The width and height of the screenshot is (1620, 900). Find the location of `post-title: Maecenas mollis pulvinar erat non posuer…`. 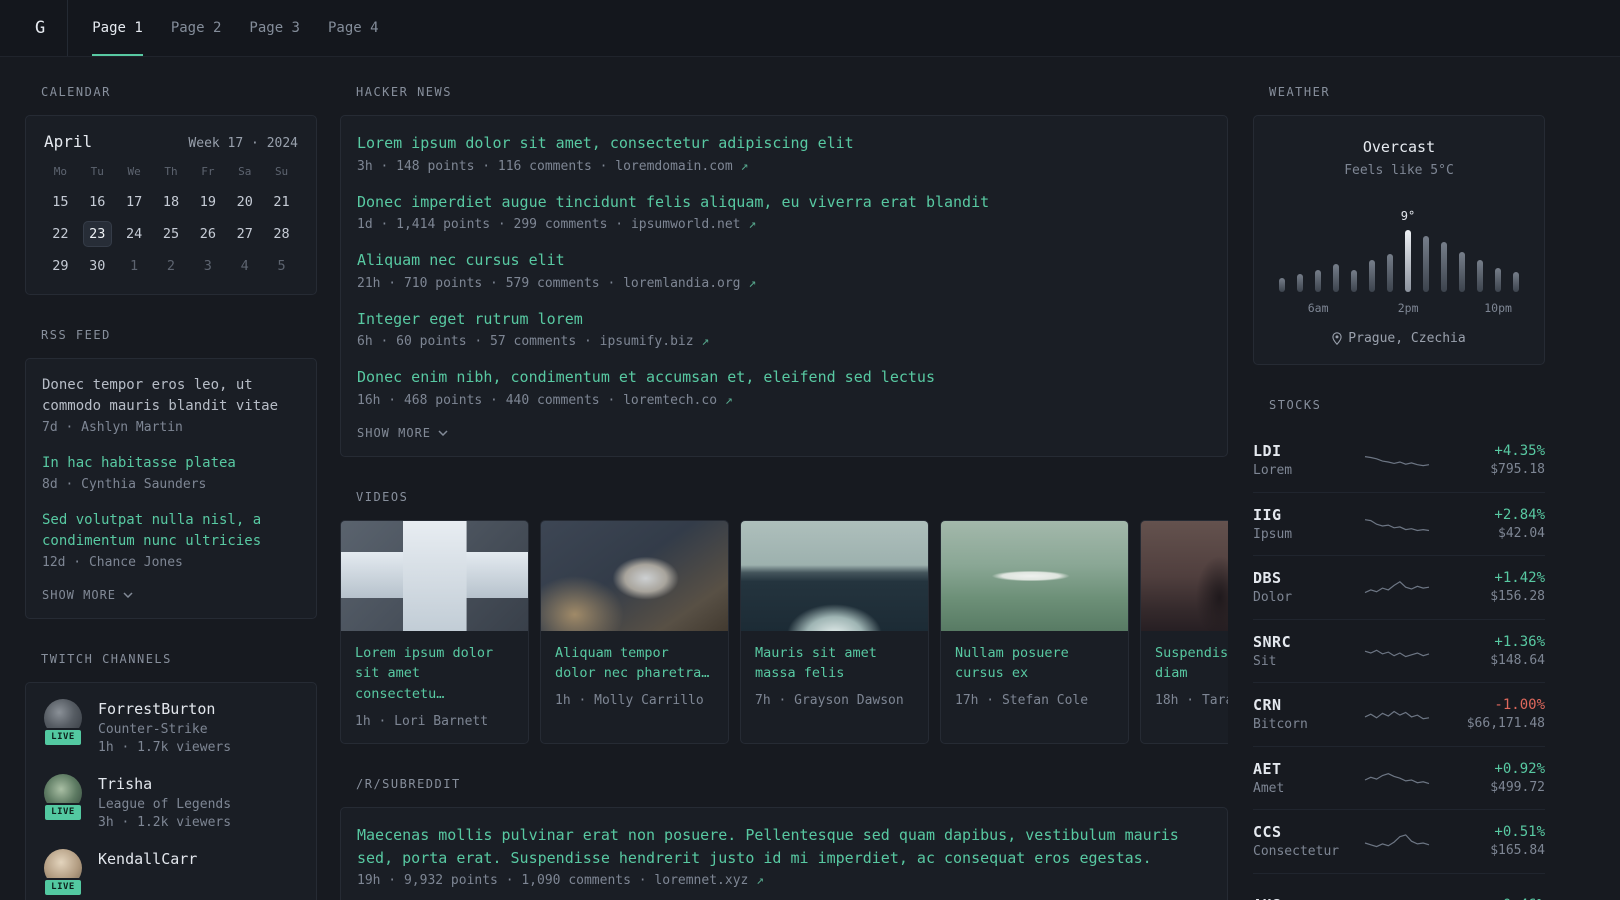

post-title: Maecenas mollis pulvinar erat non posuer… is located at coordinates (784, 846).